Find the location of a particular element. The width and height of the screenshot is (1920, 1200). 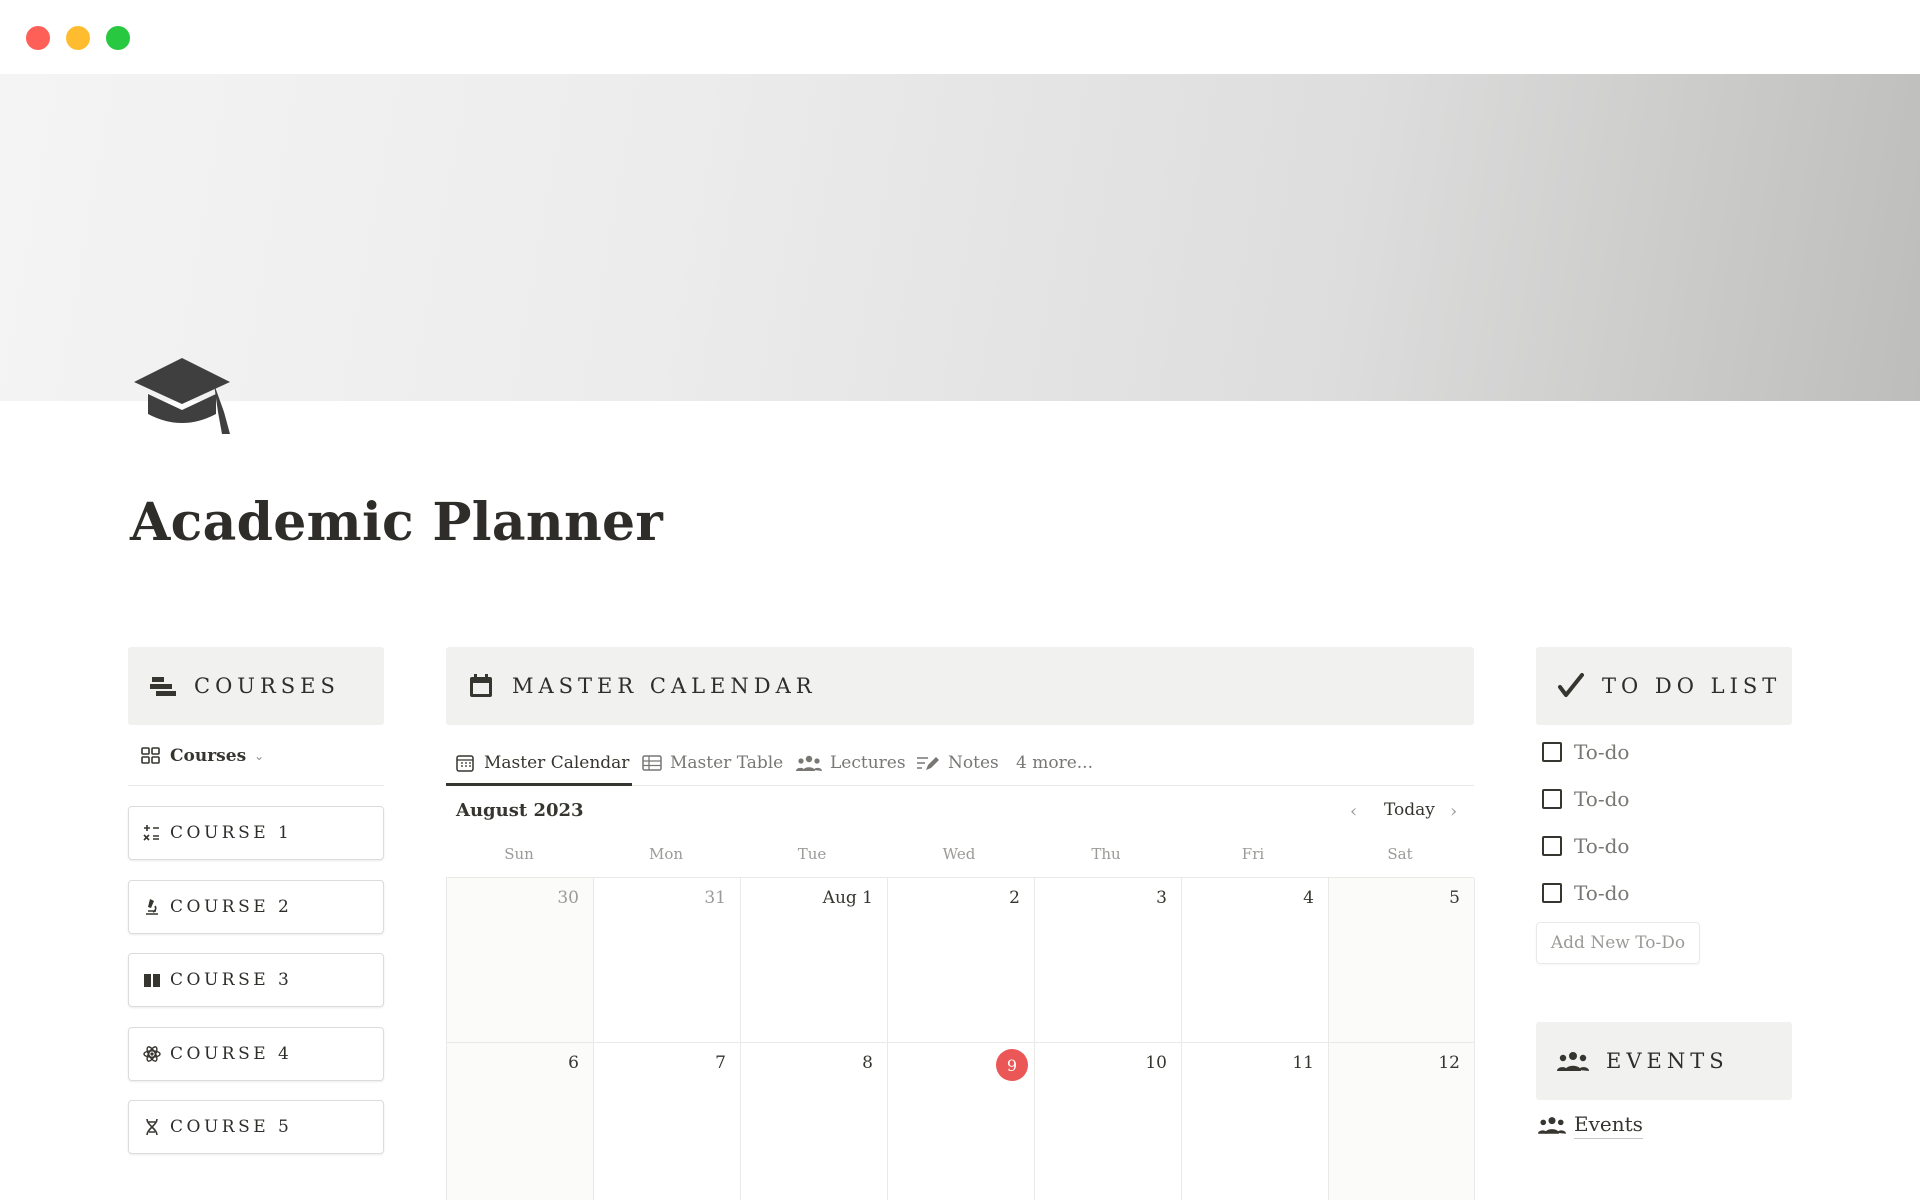

divider is located at coordinates (256, 785).